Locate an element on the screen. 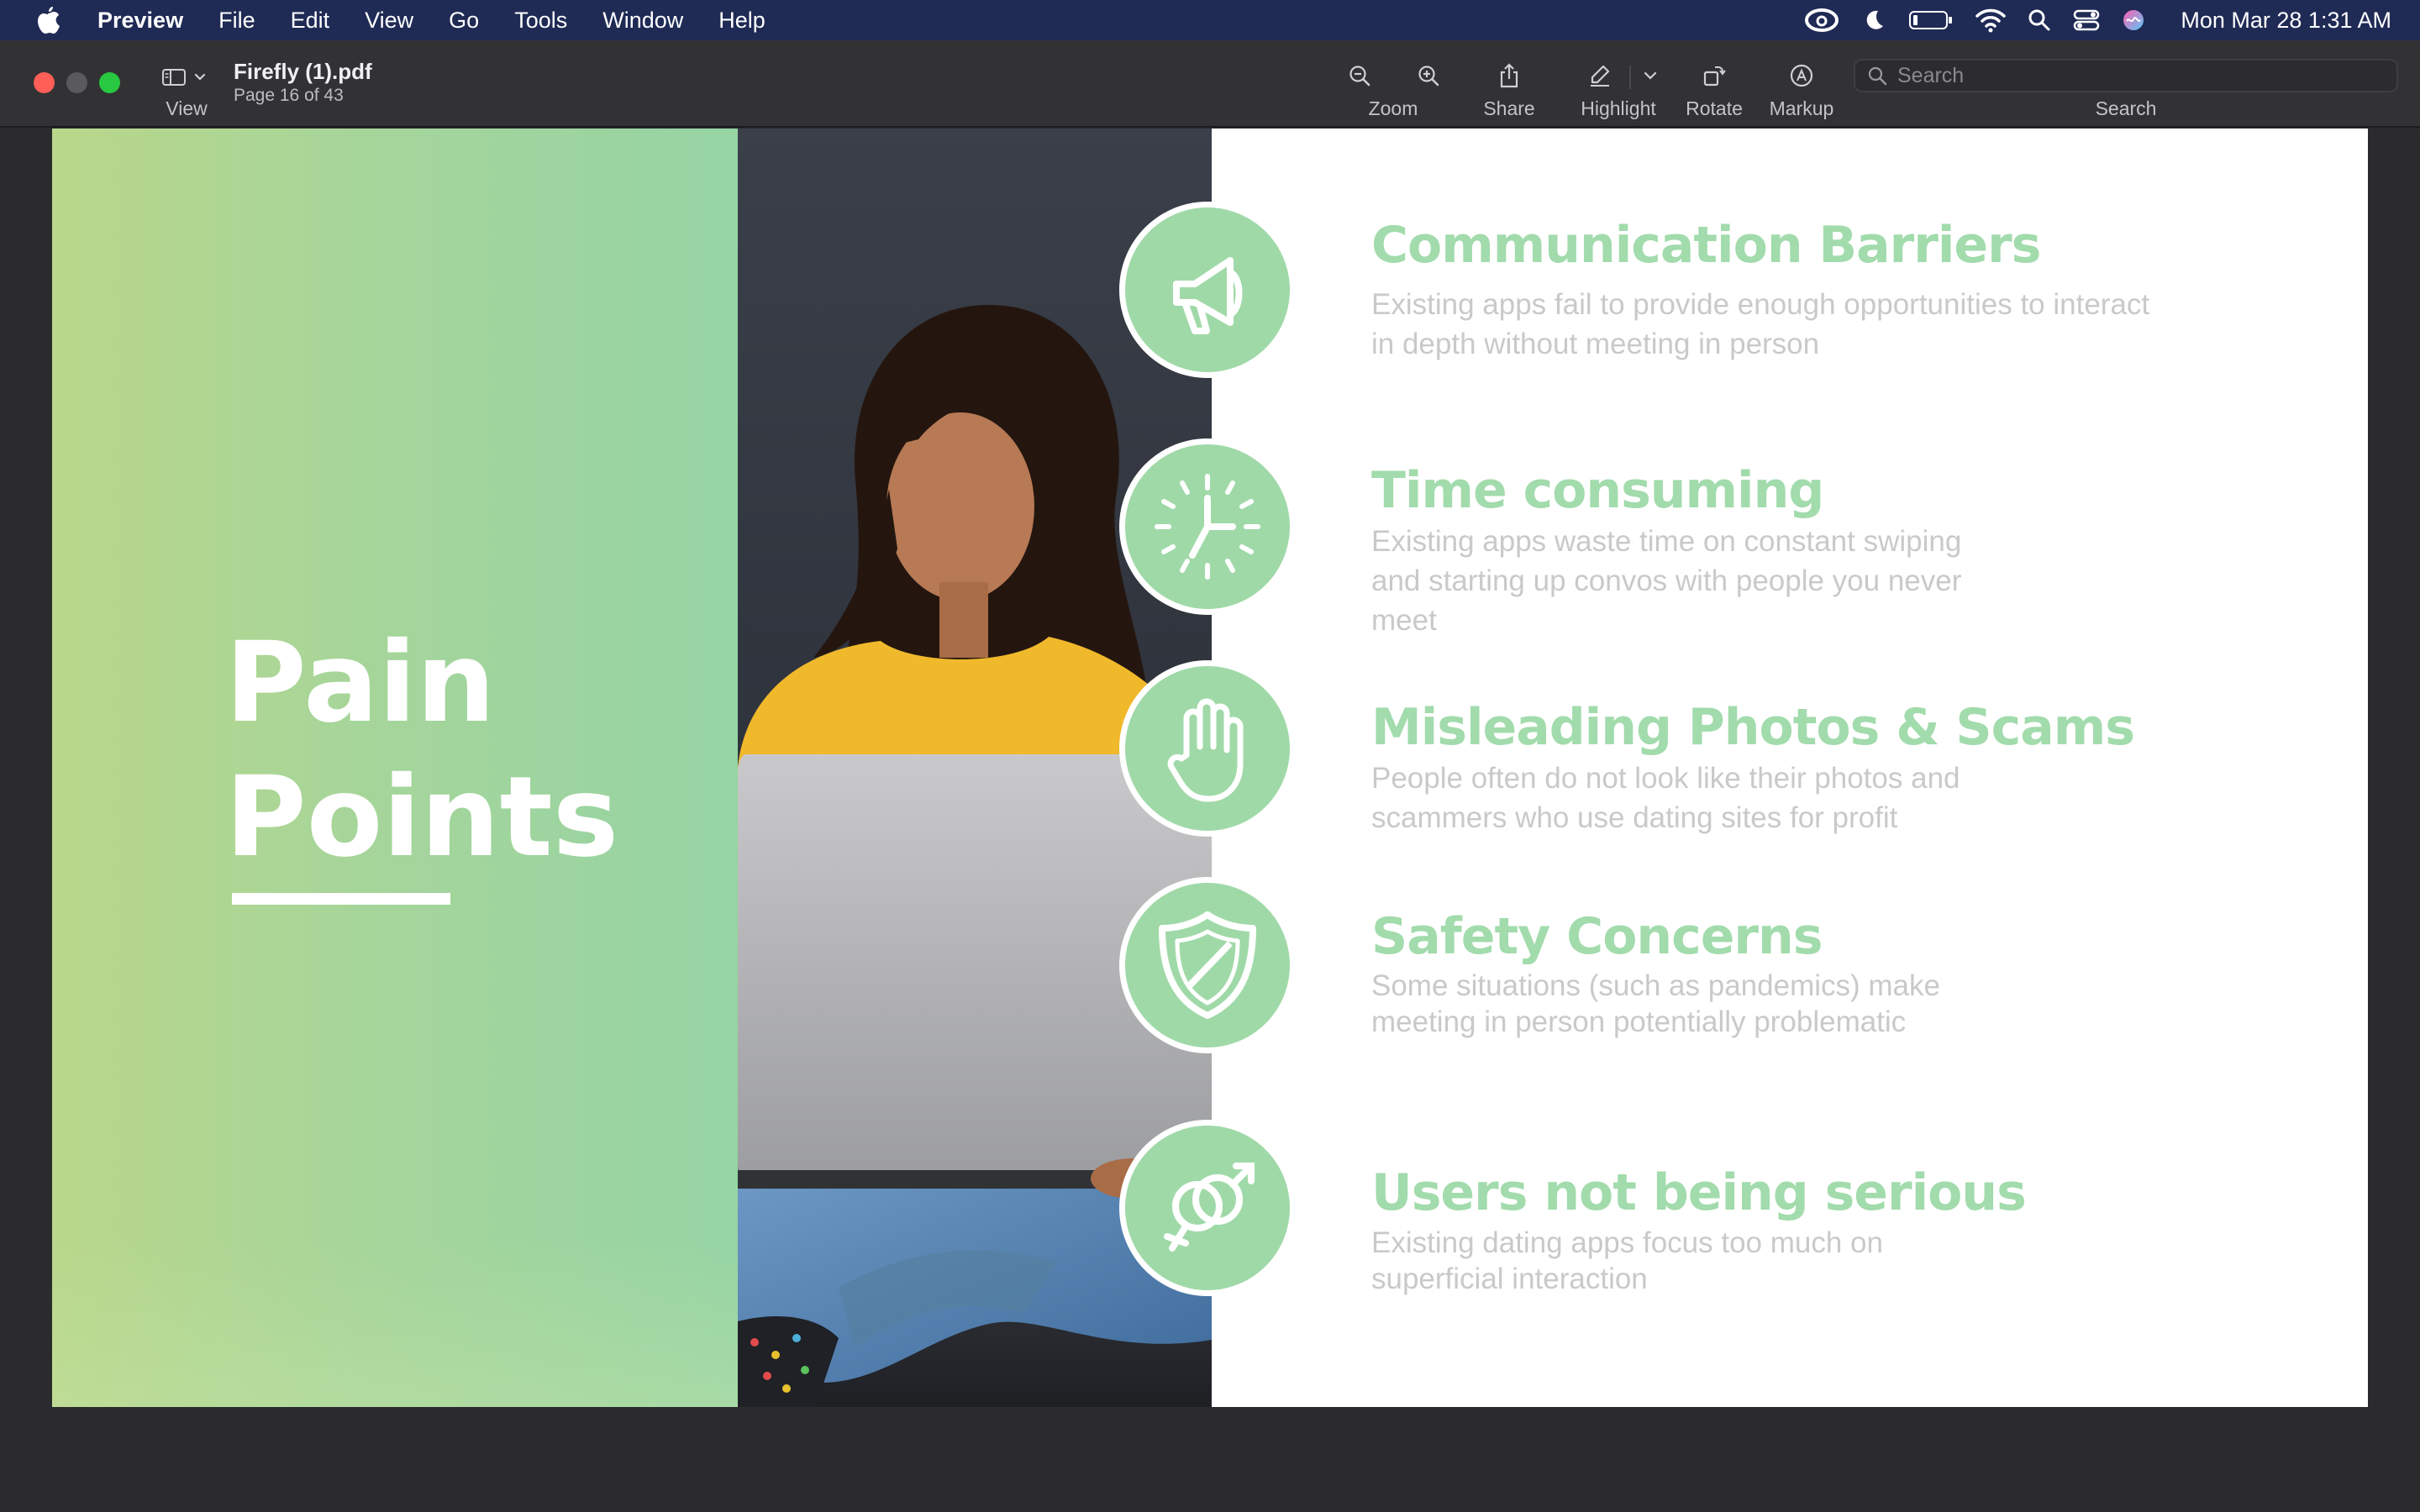 Image resolution: width=2420 pixels, height=1512 pixels. slide-title-line-1: Pain is located at coordinates (360, 683).